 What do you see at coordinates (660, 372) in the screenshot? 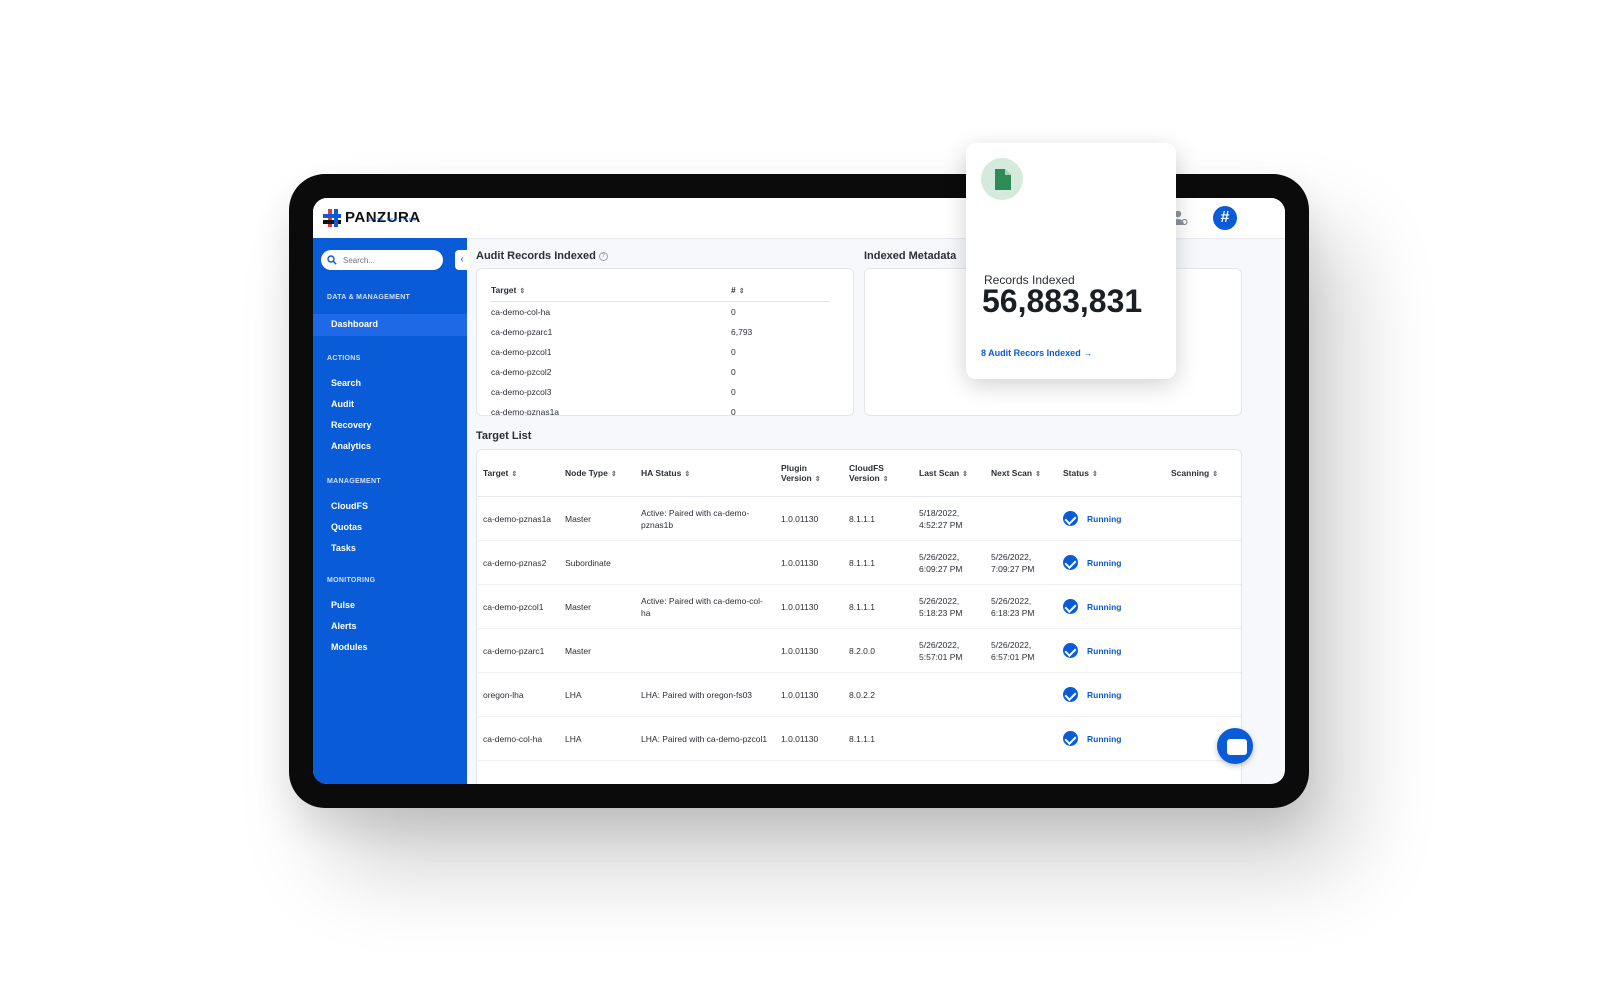
I see `table-row: ca-demo-pzcol2 0` at bounding box center [660, 372].